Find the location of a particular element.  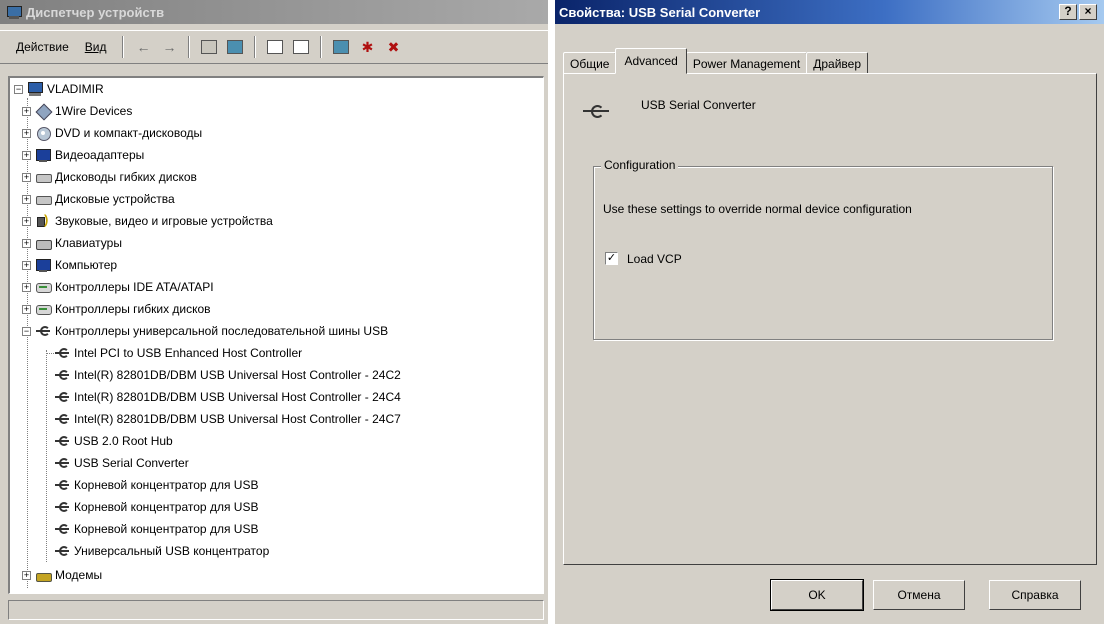

tree-item-ide: + Контроллеры IDE ATA/ATAPI is located at coordinates (118, 287).